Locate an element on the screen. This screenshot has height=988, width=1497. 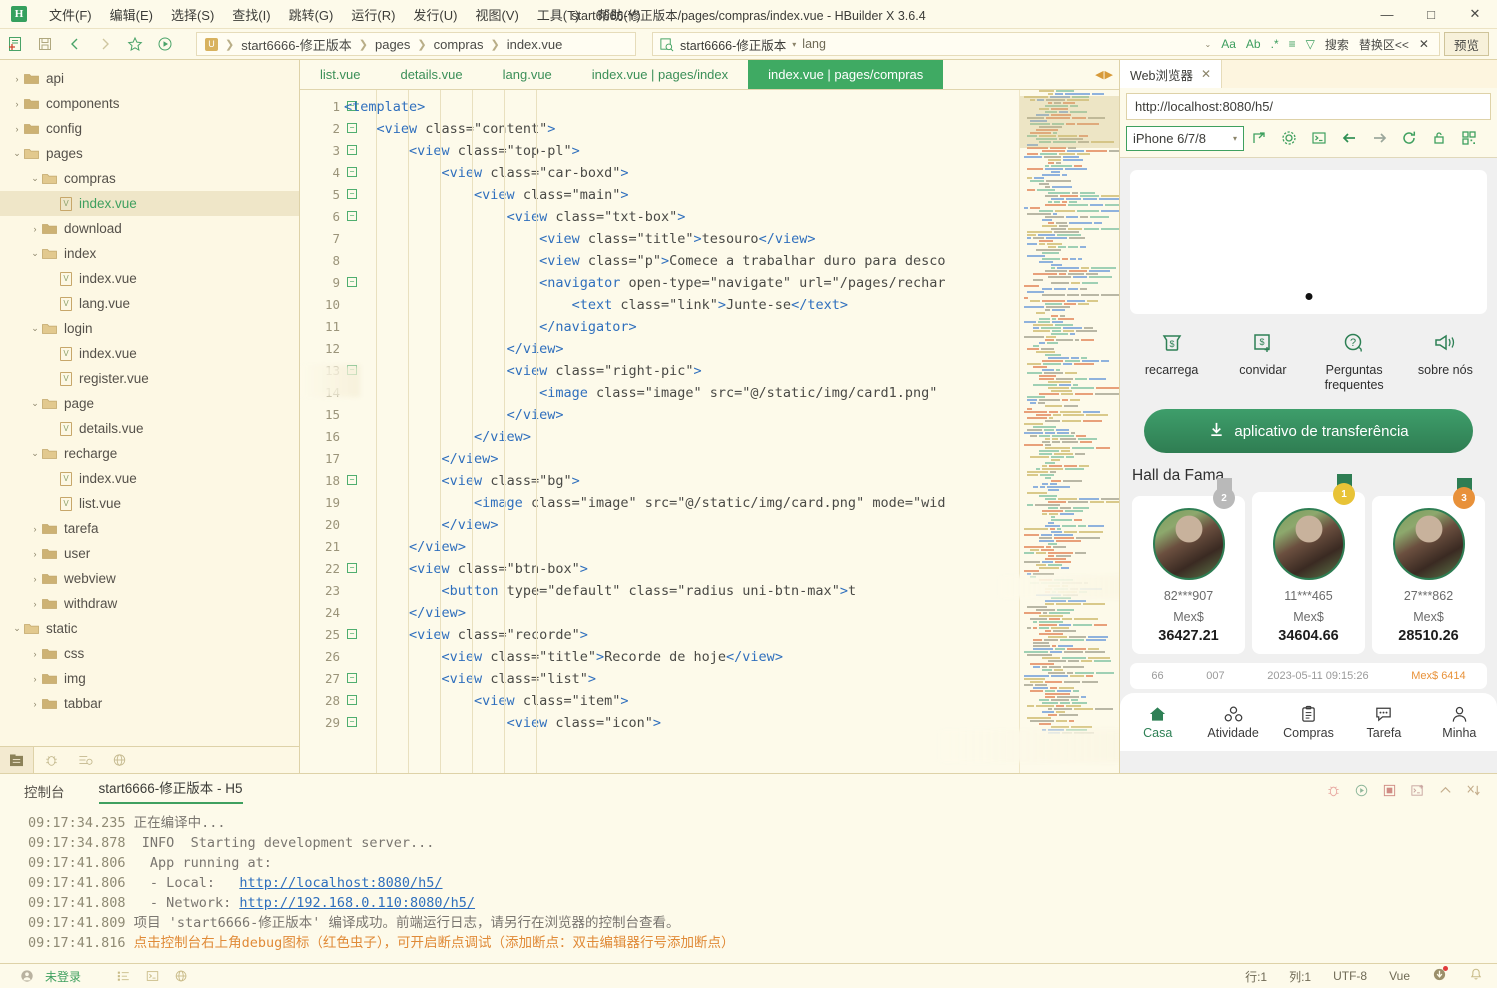
line-number: 23 is located at coordinates (322, 591).